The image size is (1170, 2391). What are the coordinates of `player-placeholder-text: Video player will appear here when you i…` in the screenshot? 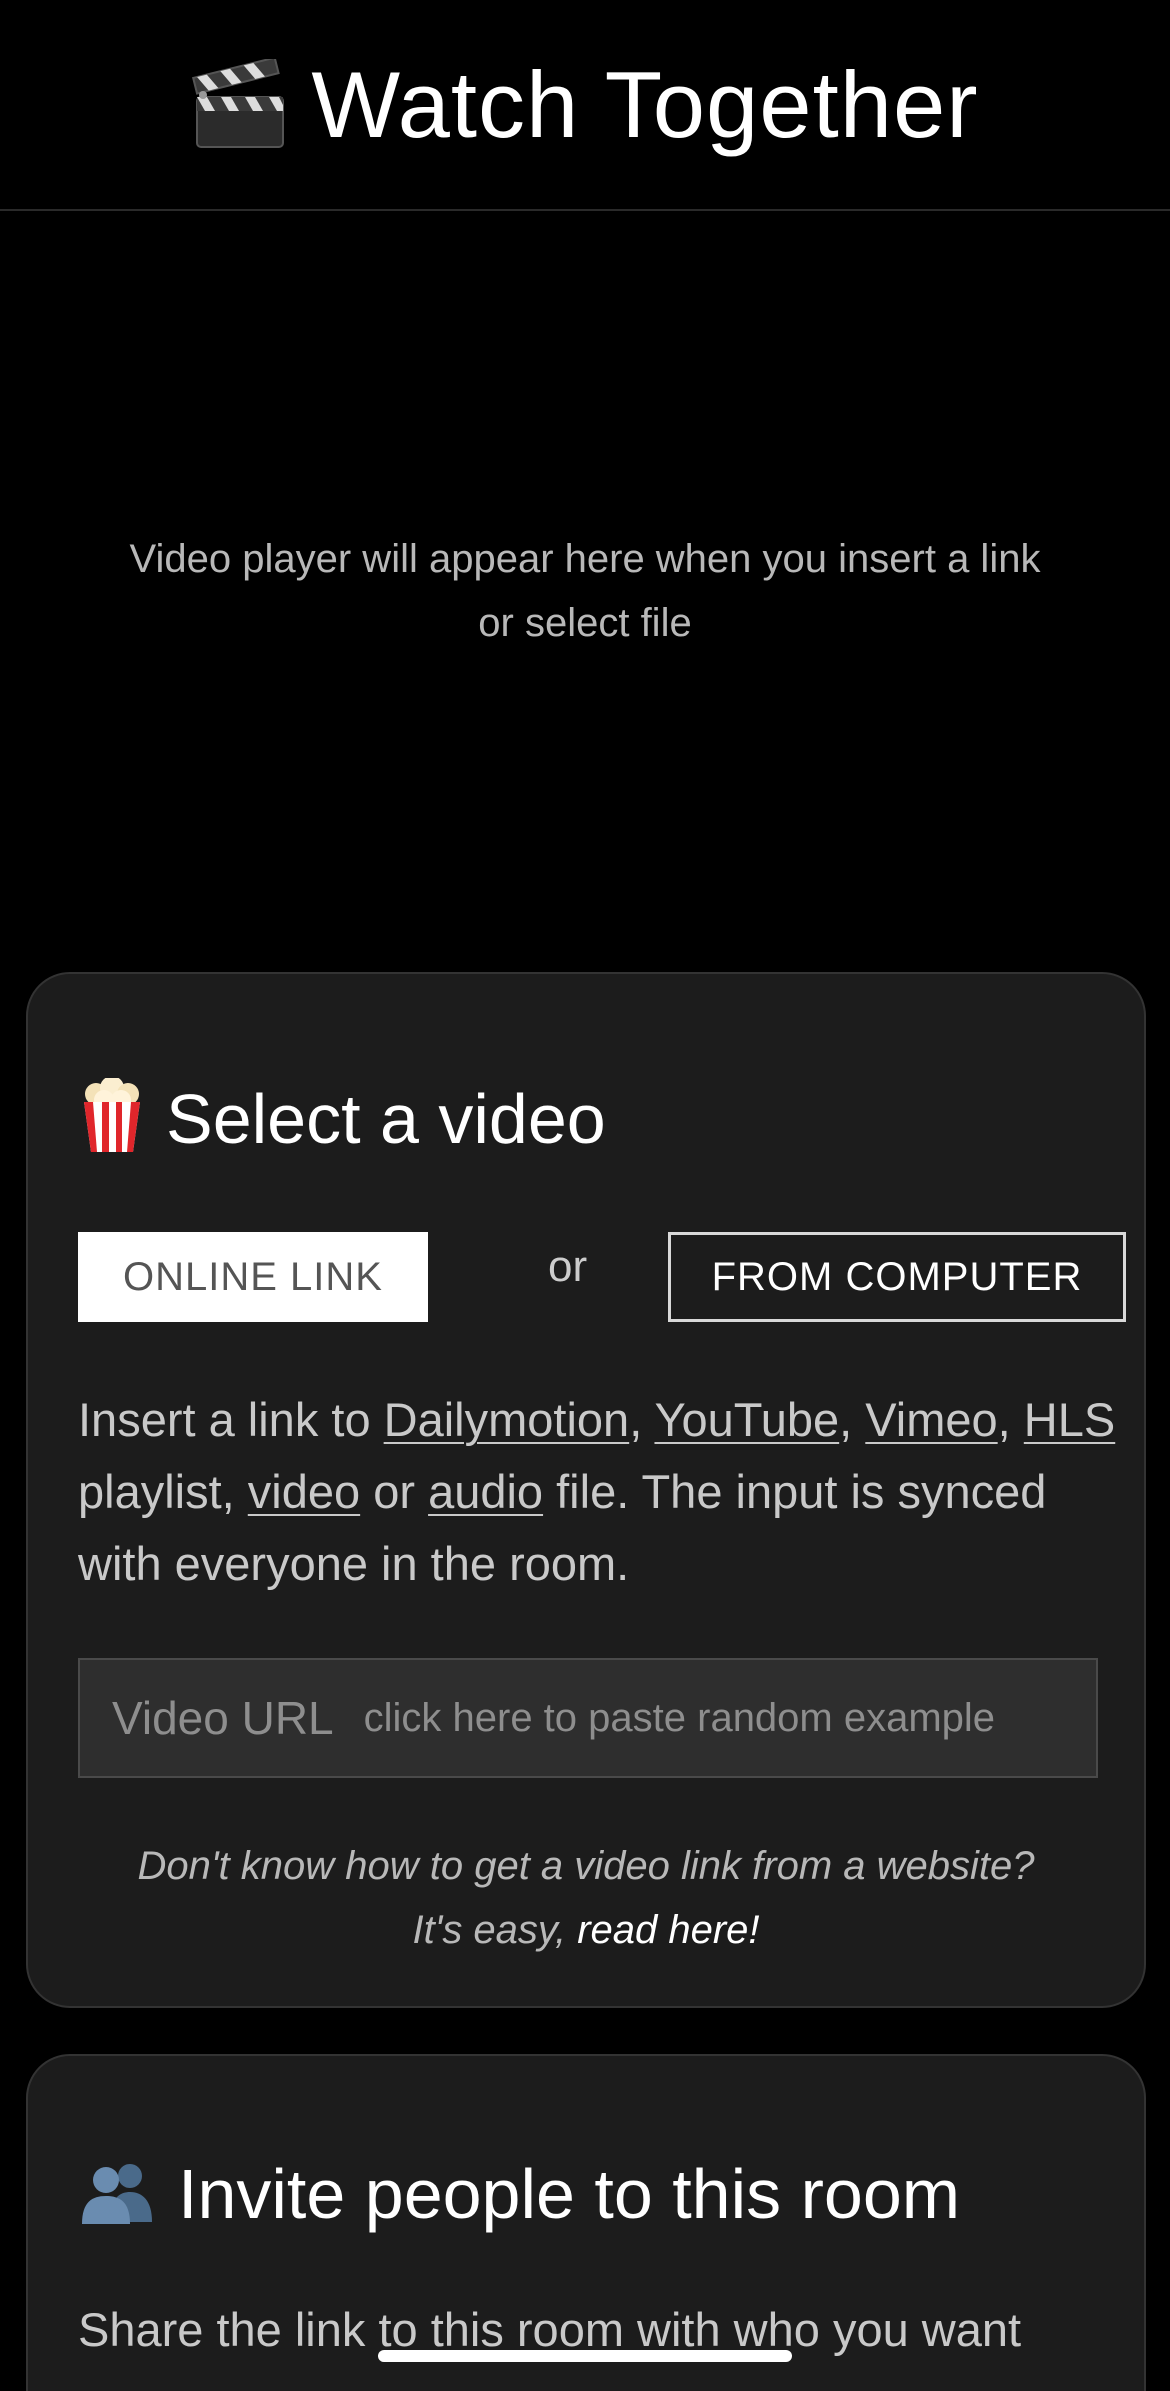 It's located at (585, 591).